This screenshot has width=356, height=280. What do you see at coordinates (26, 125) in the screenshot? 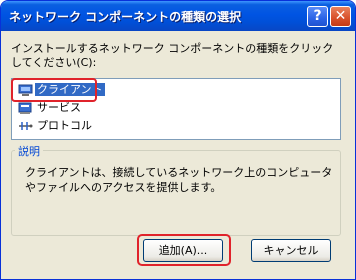
I see `protocol-icon` at bounding box center [26, 125].